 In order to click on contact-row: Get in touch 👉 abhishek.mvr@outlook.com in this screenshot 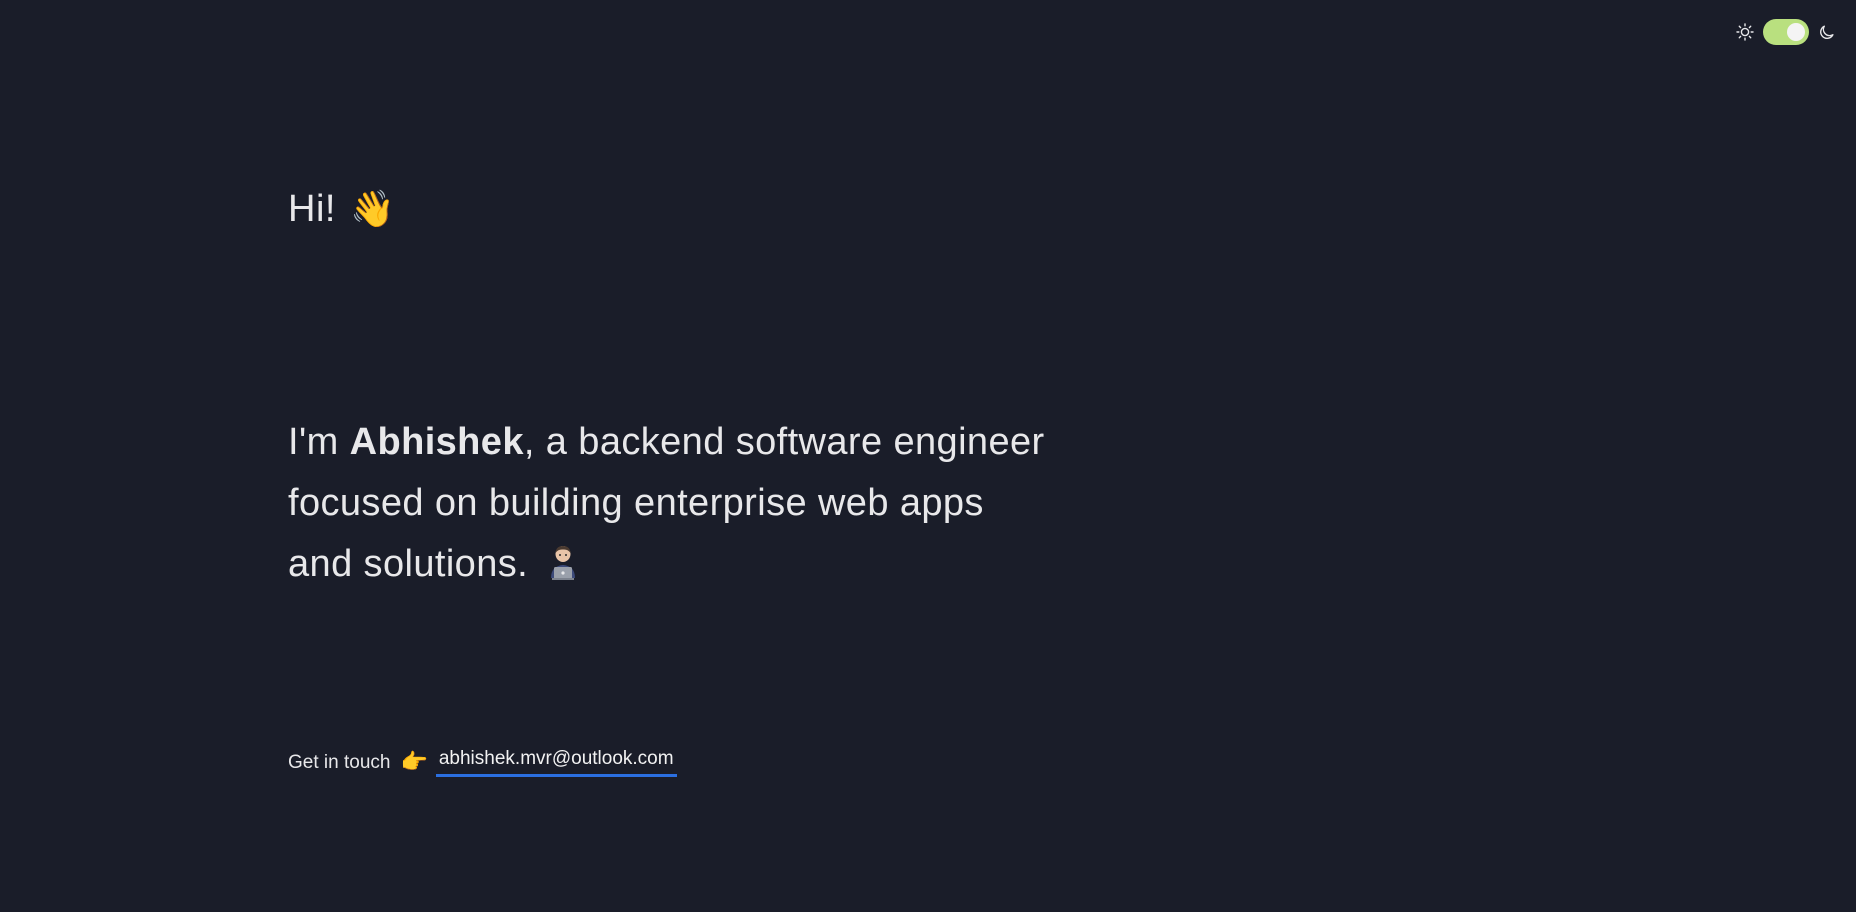, I will do `click(482, 762)`.